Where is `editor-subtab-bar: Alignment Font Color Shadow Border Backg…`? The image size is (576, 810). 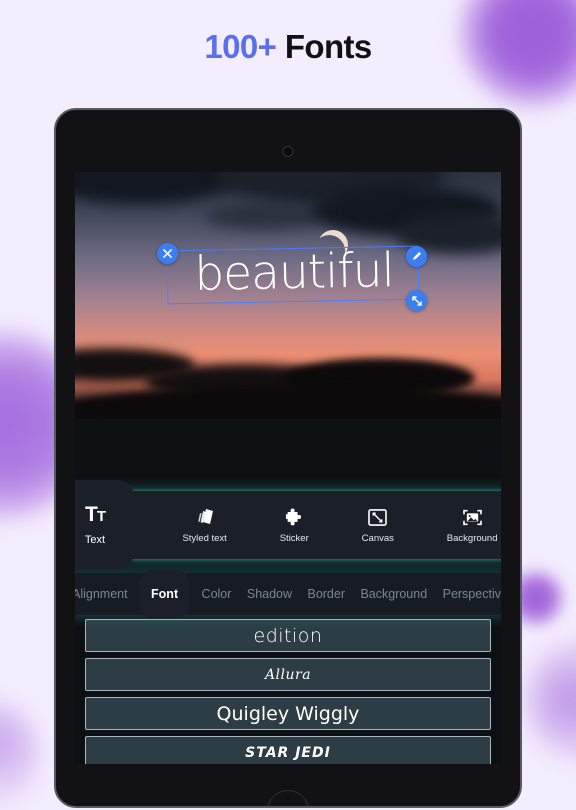
editor-subtab-bar: Alignment Font Color Shadow Border Backg… is located at coordinates (288, 594).